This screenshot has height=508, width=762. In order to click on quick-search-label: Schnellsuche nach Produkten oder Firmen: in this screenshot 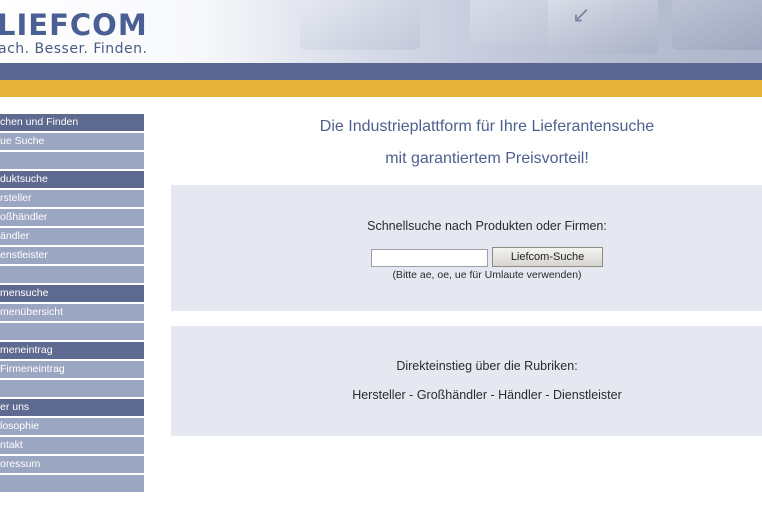, I will do `click(487, 226)`.